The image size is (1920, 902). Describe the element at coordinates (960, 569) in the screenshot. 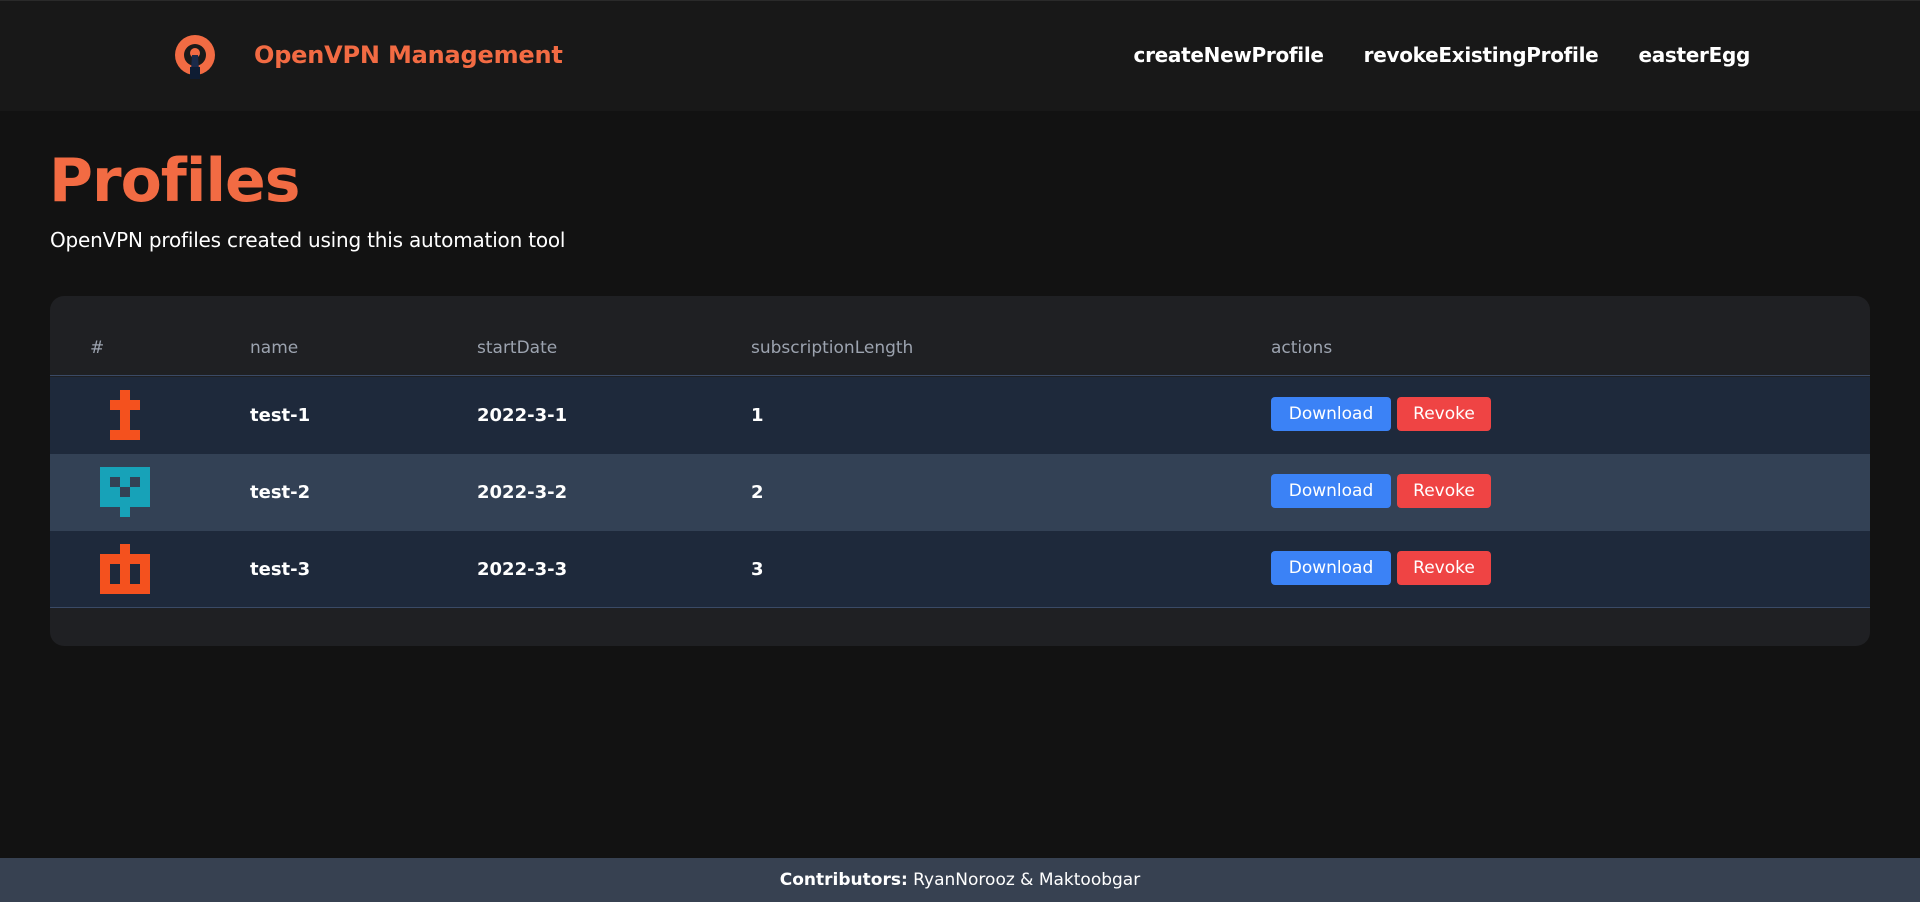

I see `table-row: test-3 2022-3-3 3 Download Revoke` at that location.